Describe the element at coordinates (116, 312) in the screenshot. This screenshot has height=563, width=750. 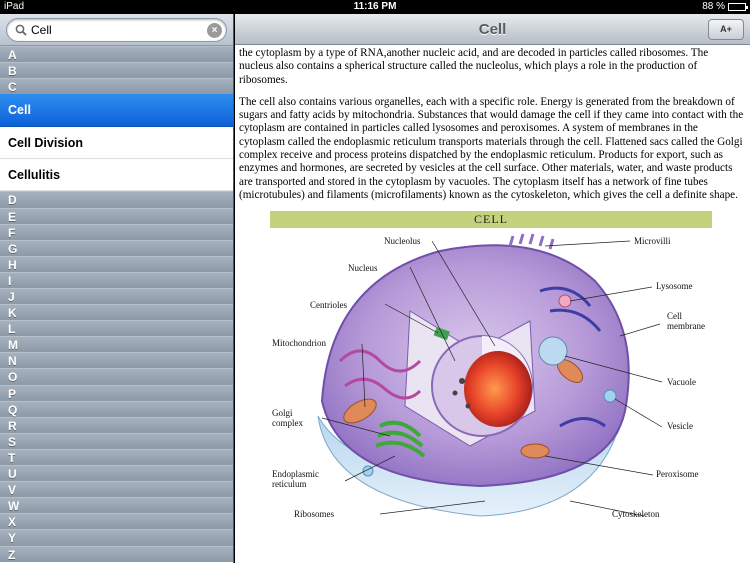
I see `section-header-k: K` at that location.